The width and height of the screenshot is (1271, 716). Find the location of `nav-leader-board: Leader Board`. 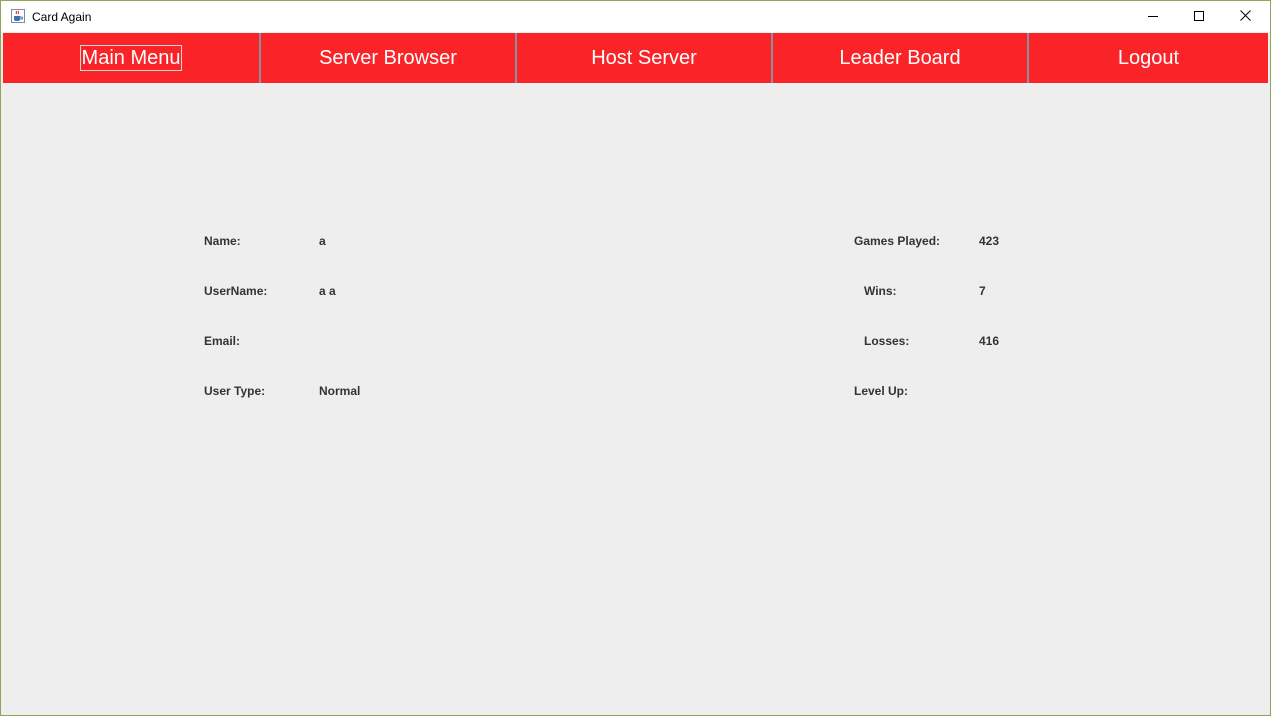

nav-leader-board: Leader Board is located at coordinates (899, 58).